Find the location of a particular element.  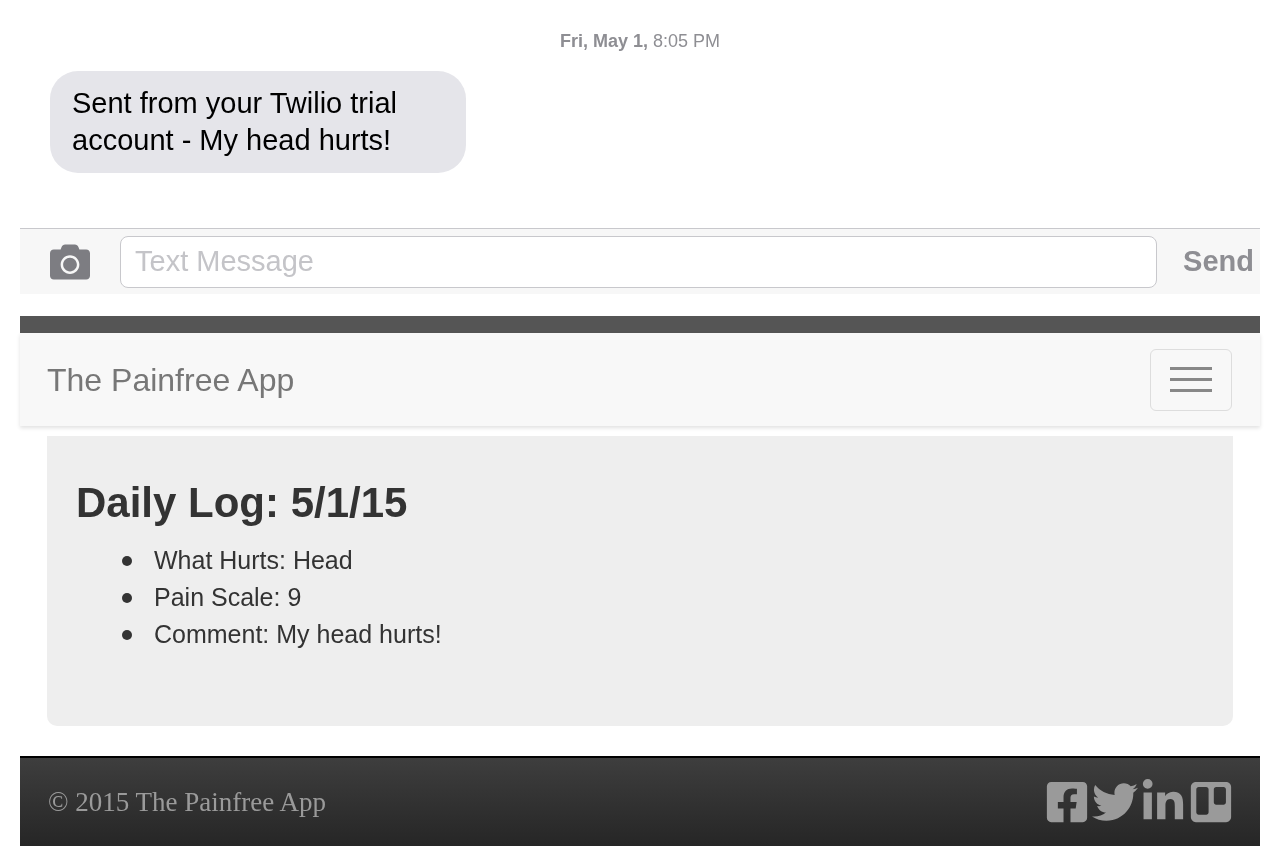

log-entry: What Hurts: Head is located at coordinates (253, 561).